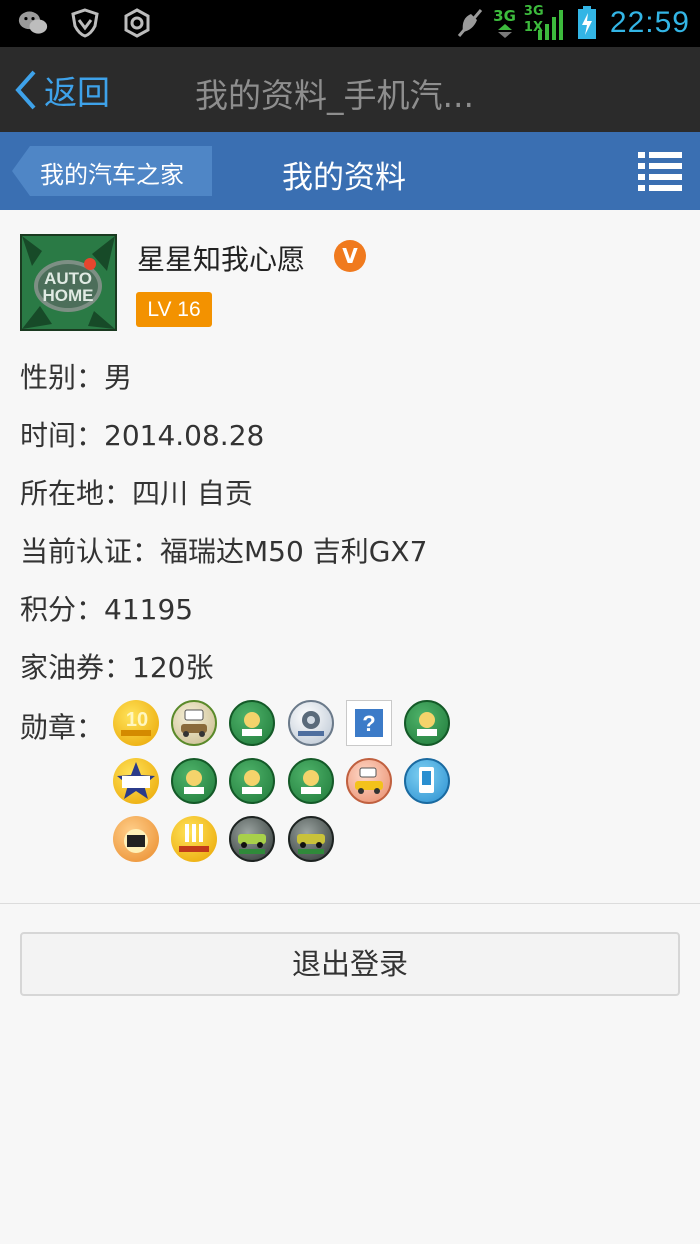  What do you see at coordinates (587, 22) in the screenshot?
I see `battery-icon` at bounding box center [587, 22].